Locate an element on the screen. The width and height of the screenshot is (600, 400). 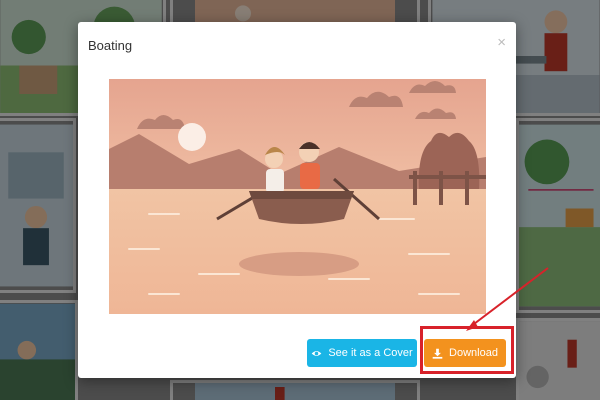
see-as-cover-button: See it as a Cover is located at coordinates (362, 353).